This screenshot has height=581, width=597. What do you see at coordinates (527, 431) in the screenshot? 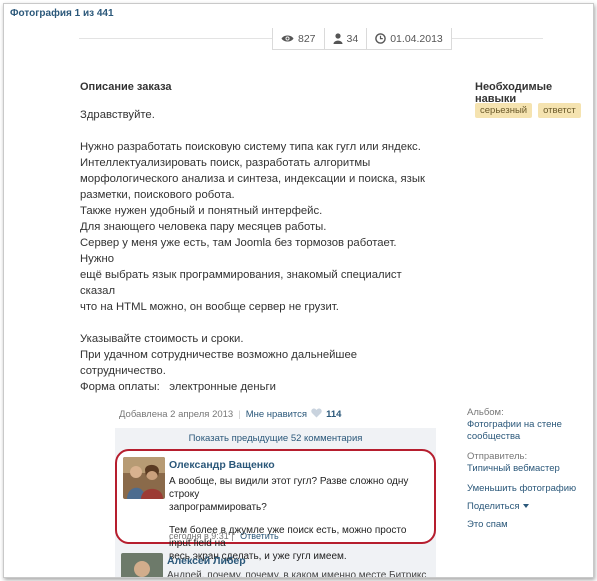
I see `album-link: Фотографии на стене сообщества` at bounding box center [527, 431].